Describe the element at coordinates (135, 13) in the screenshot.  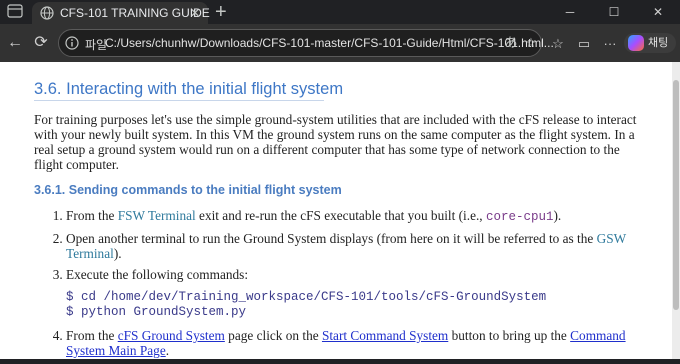
I see `tab-title: CFS-101 TRAINING GUIDE` at that location.